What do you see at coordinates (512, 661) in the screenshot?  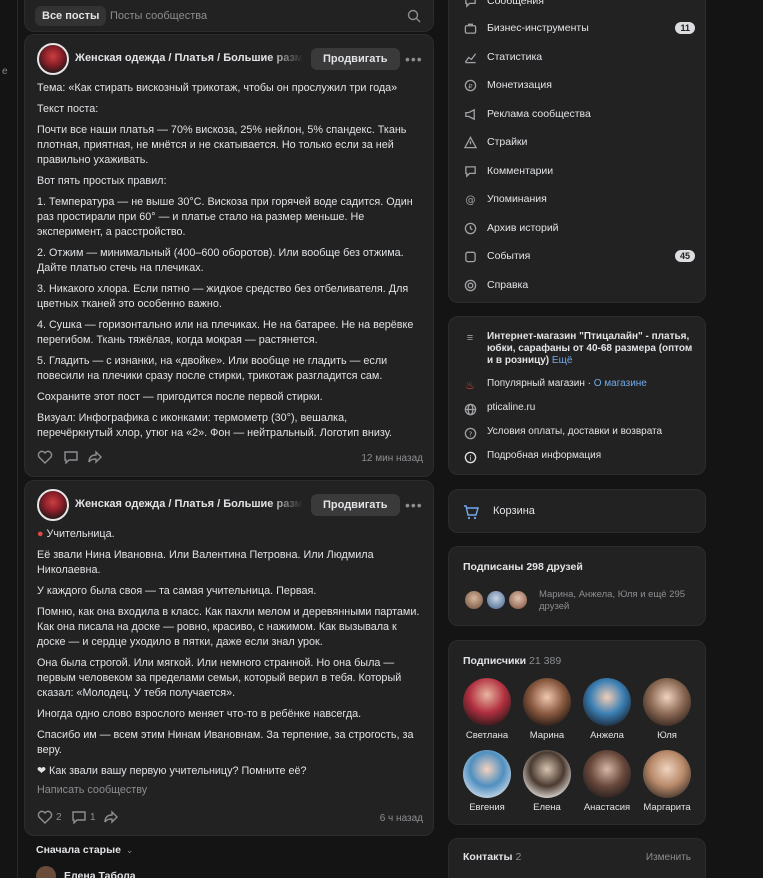 I see `subscribers-title: Подписчики 21 389` at bounding box center [512, 661].